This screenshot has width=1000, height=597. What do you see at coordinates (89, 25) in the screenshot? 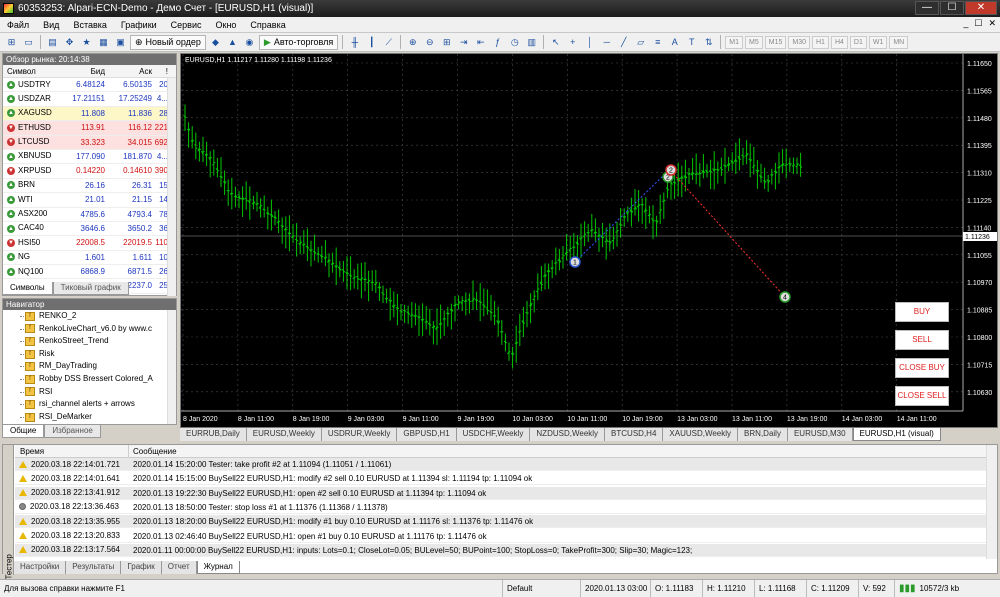
I see `menu-insert: Вставка` at bounding box center [89, 25].